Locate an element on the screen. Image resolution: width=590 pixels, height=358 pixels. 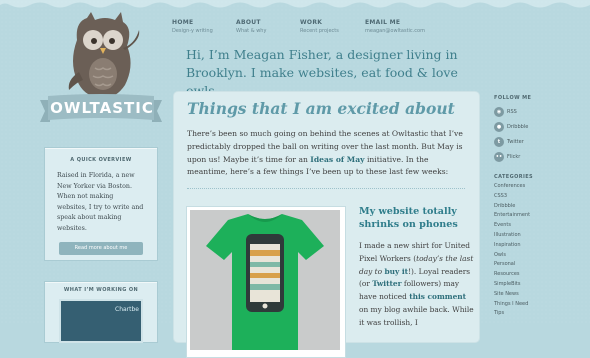
nav-item-home: HOME Design-y writing is located at coordinates (192, 26).